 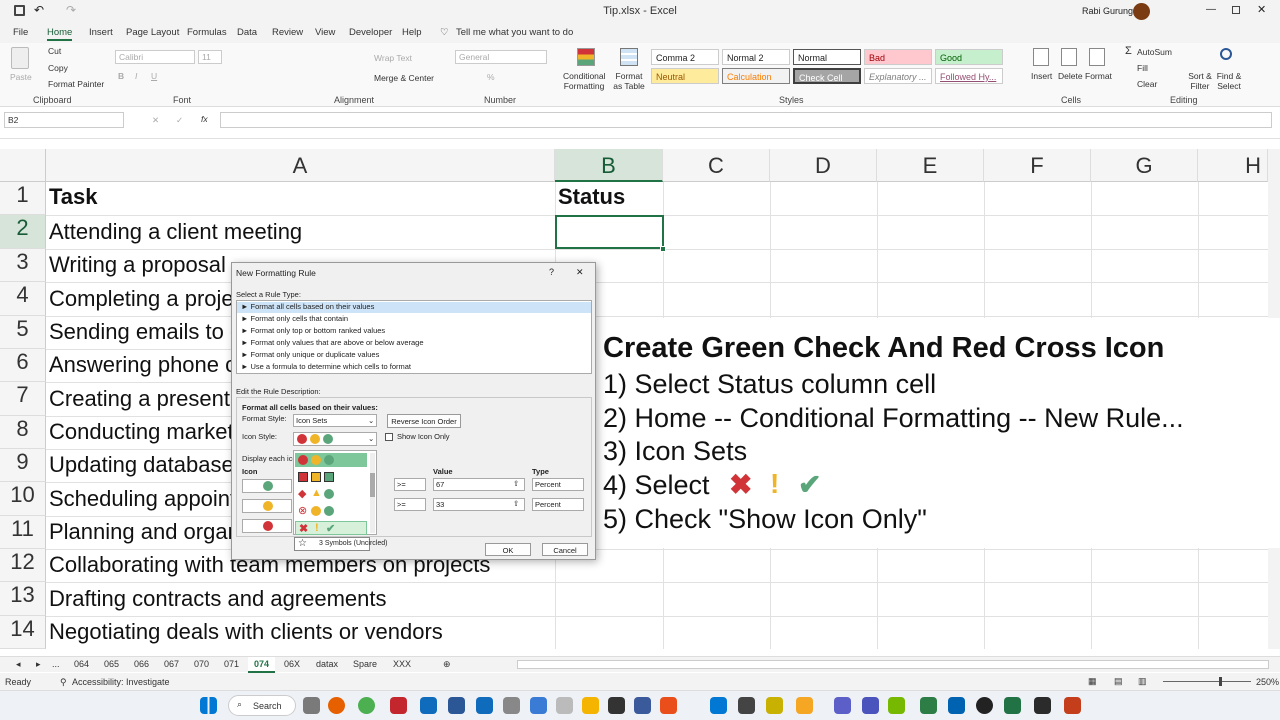 What do you see at coordinates (1207, 681) in the screenshot?
I see `zoom-slider` at bounding box center [1207, 681].